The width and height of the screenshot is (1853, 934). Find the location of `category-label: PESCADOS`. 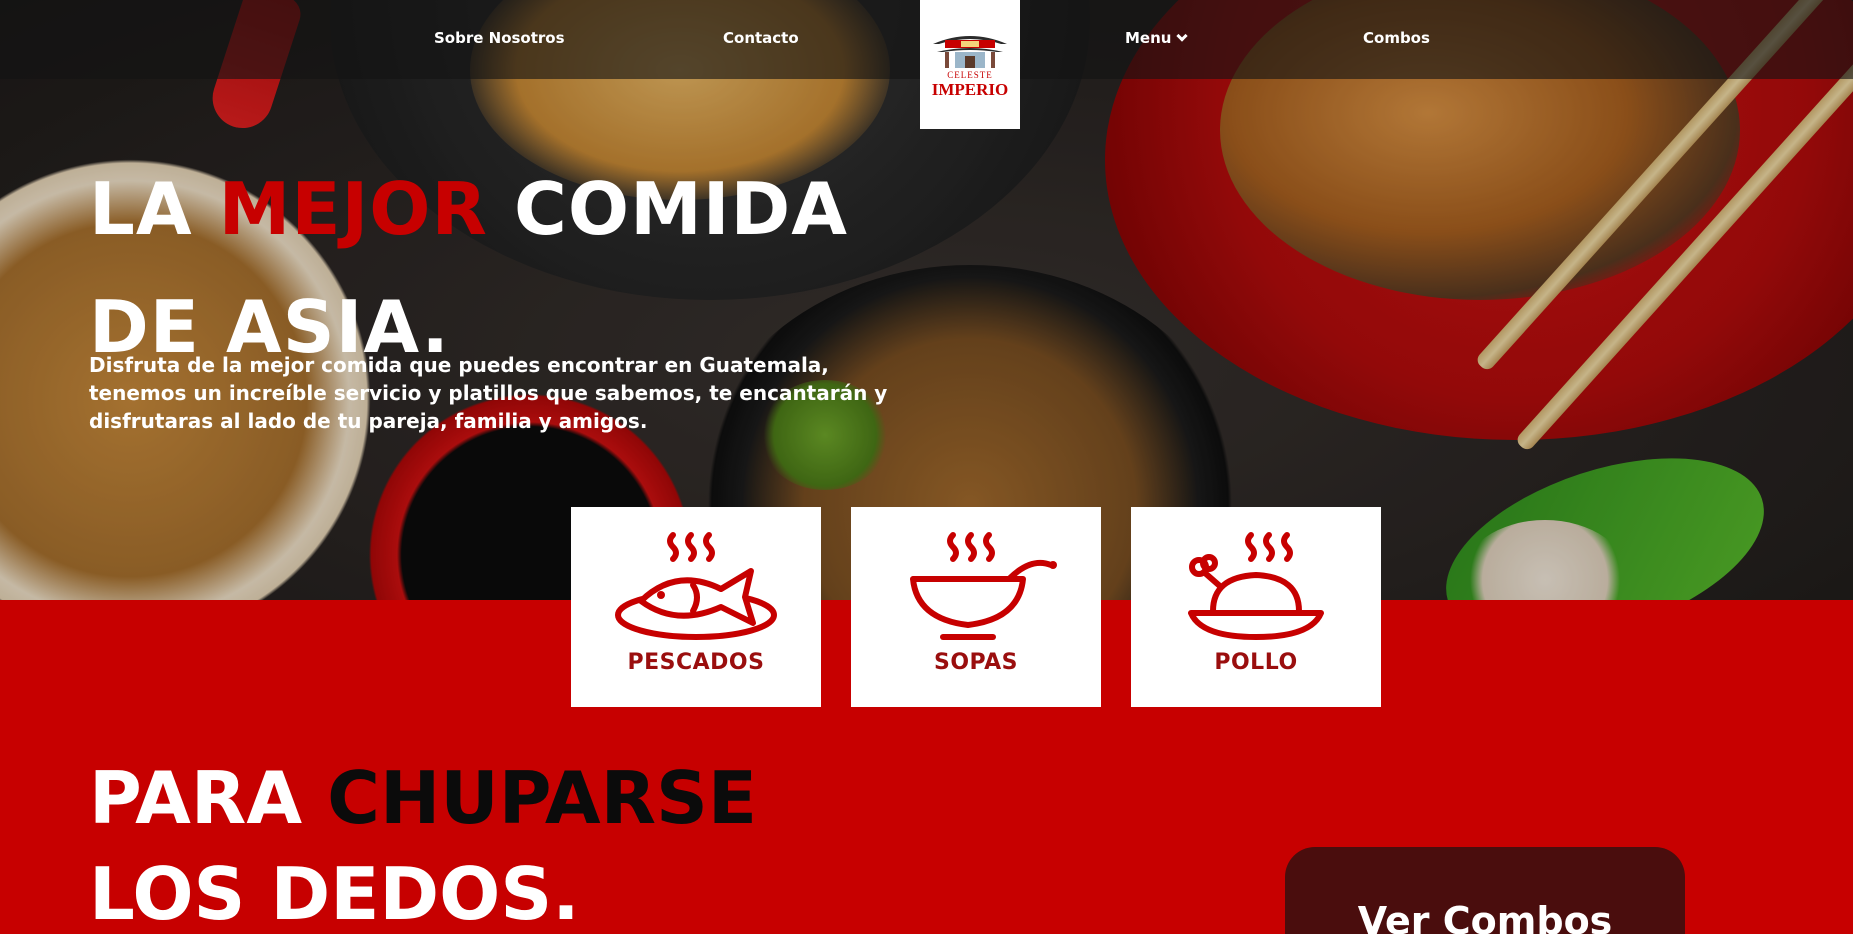

category-label: PESCADOS is located at coordinates (696, 662).